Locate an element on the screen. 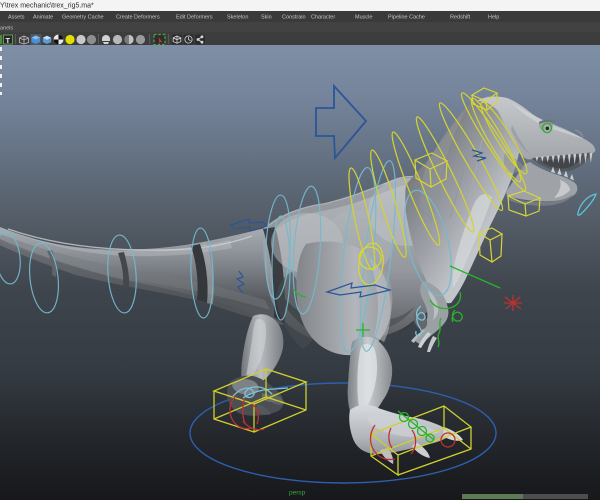  svg-text: Help is located at coordinates (493, 18).